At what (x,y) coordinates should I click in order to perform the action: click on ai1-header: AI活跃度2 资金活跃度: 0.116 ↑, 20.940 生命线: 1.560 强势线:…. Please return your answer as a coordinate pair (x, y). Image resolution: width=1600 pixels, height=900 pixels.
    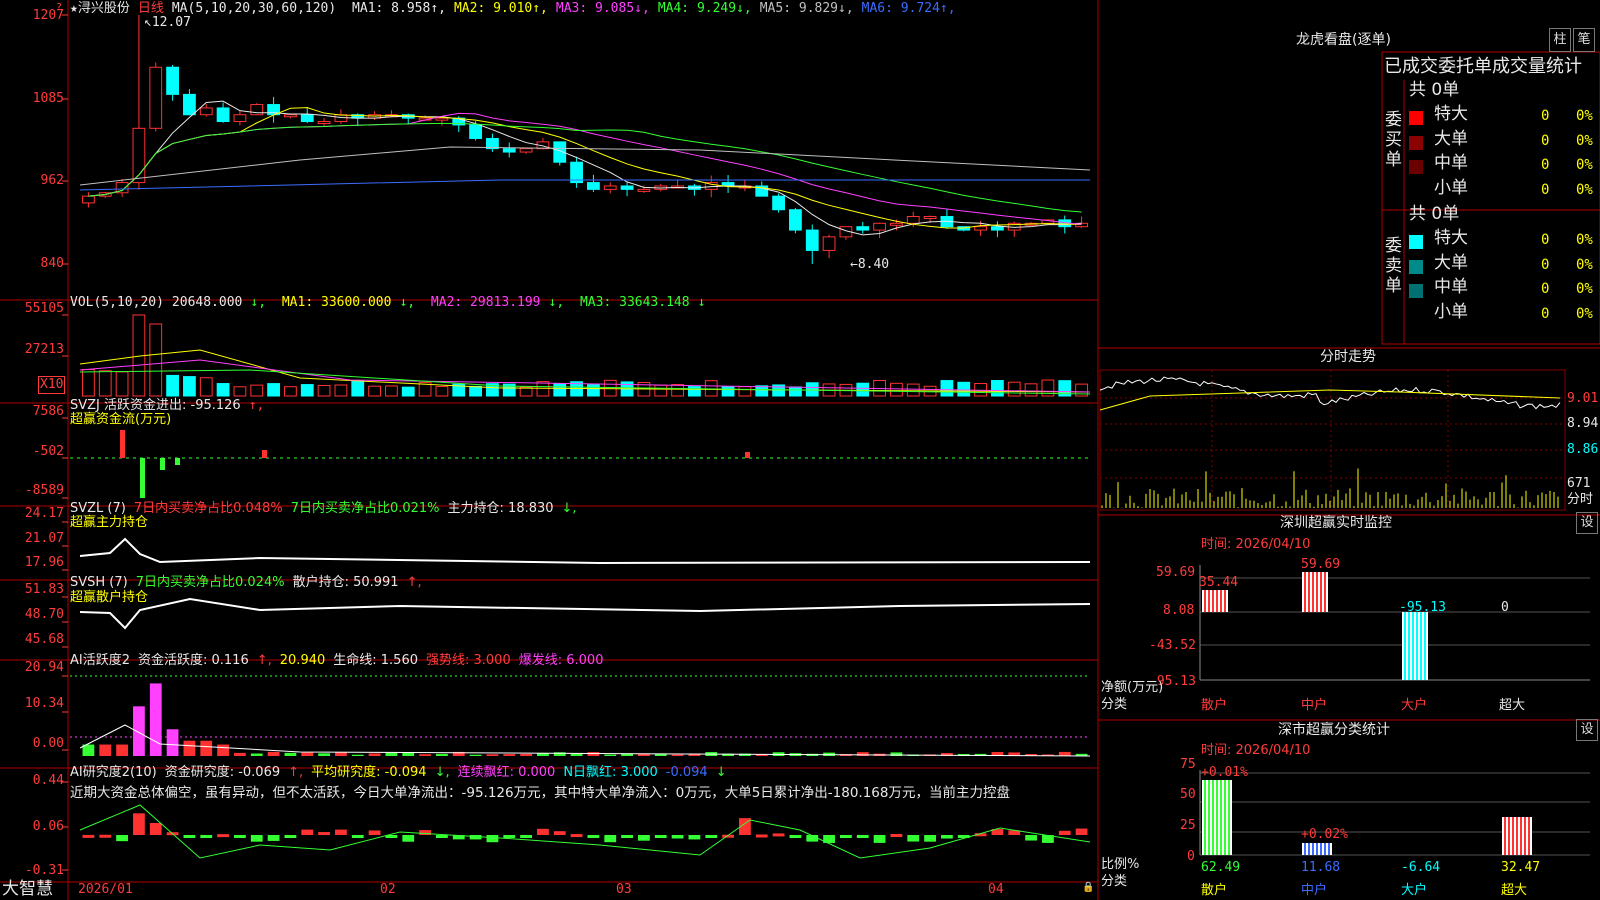
    Looking at the image, I should click on (337, 660).